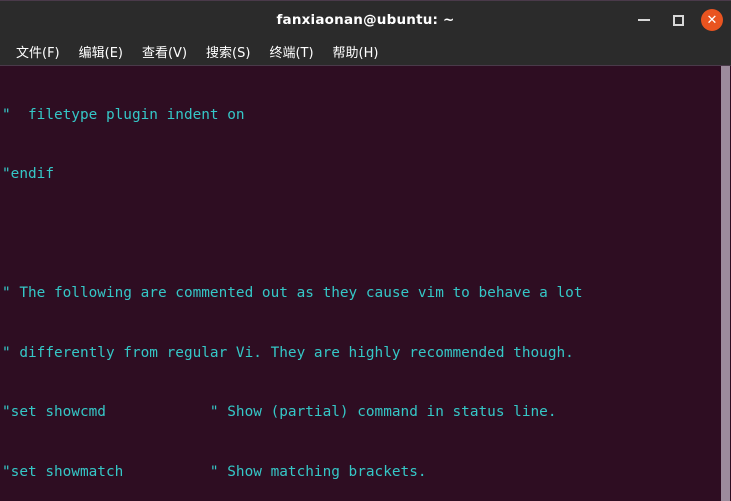  I want to click on minimize-icon, so click(644, 20).